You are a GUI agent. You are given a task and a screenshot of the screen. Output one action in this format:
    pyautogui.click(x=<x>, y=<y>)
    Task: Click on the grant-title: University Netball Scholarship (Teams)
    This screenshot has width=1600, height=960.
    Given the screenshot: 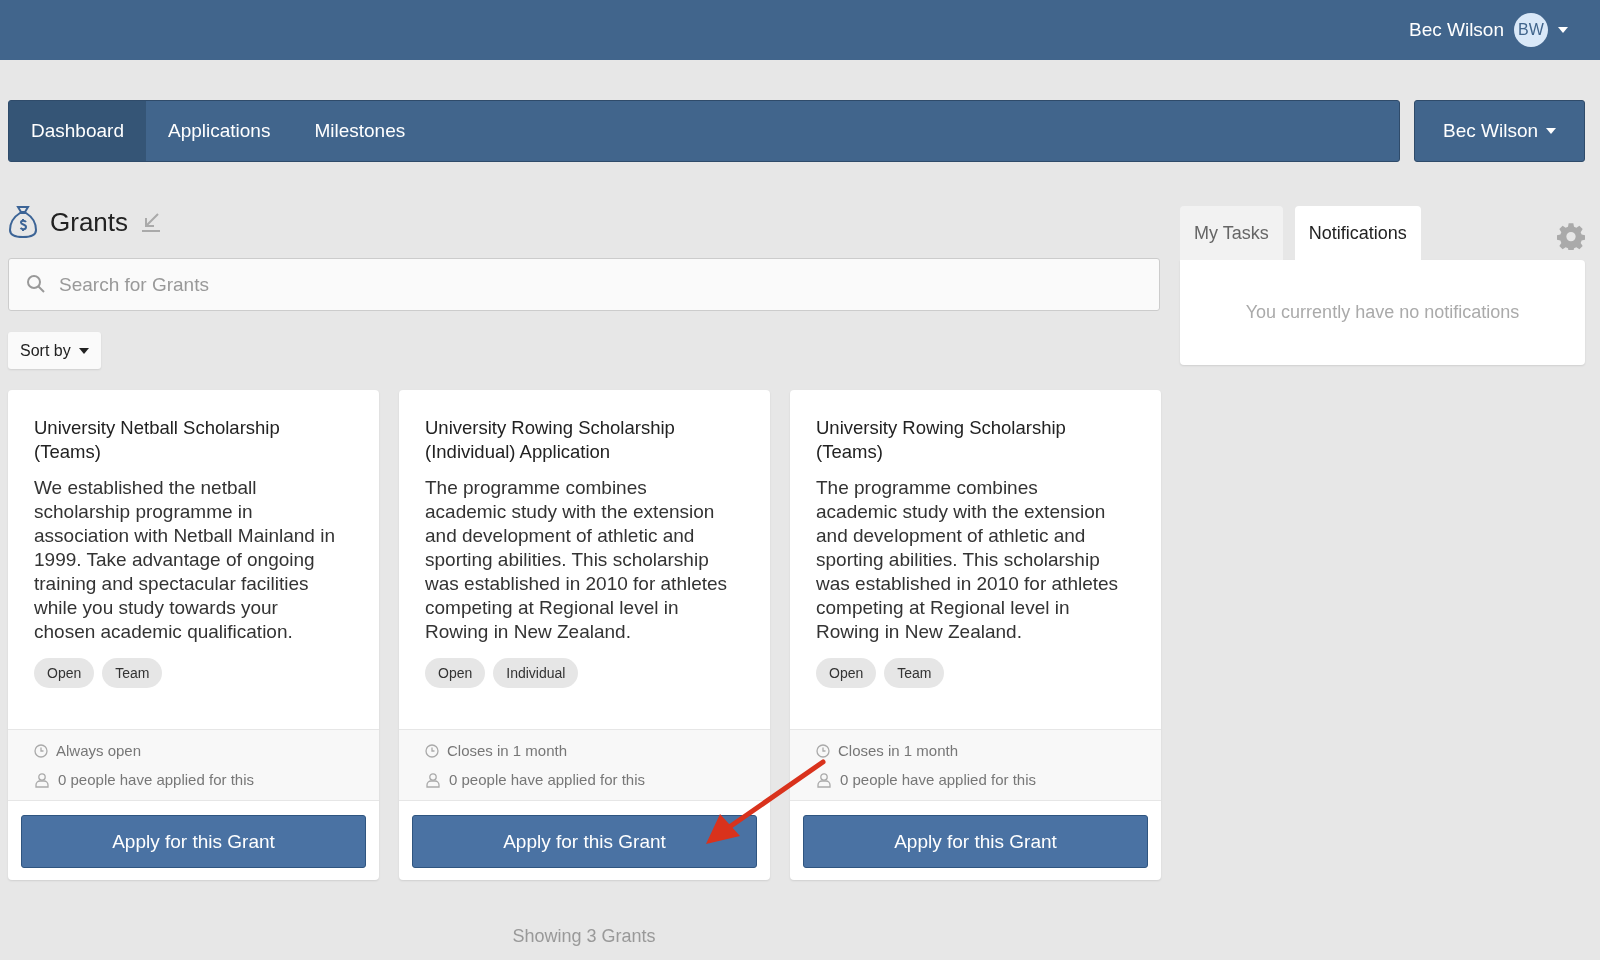 What is the action you would take?
    pyautogui.click(x=157, y=440)
    